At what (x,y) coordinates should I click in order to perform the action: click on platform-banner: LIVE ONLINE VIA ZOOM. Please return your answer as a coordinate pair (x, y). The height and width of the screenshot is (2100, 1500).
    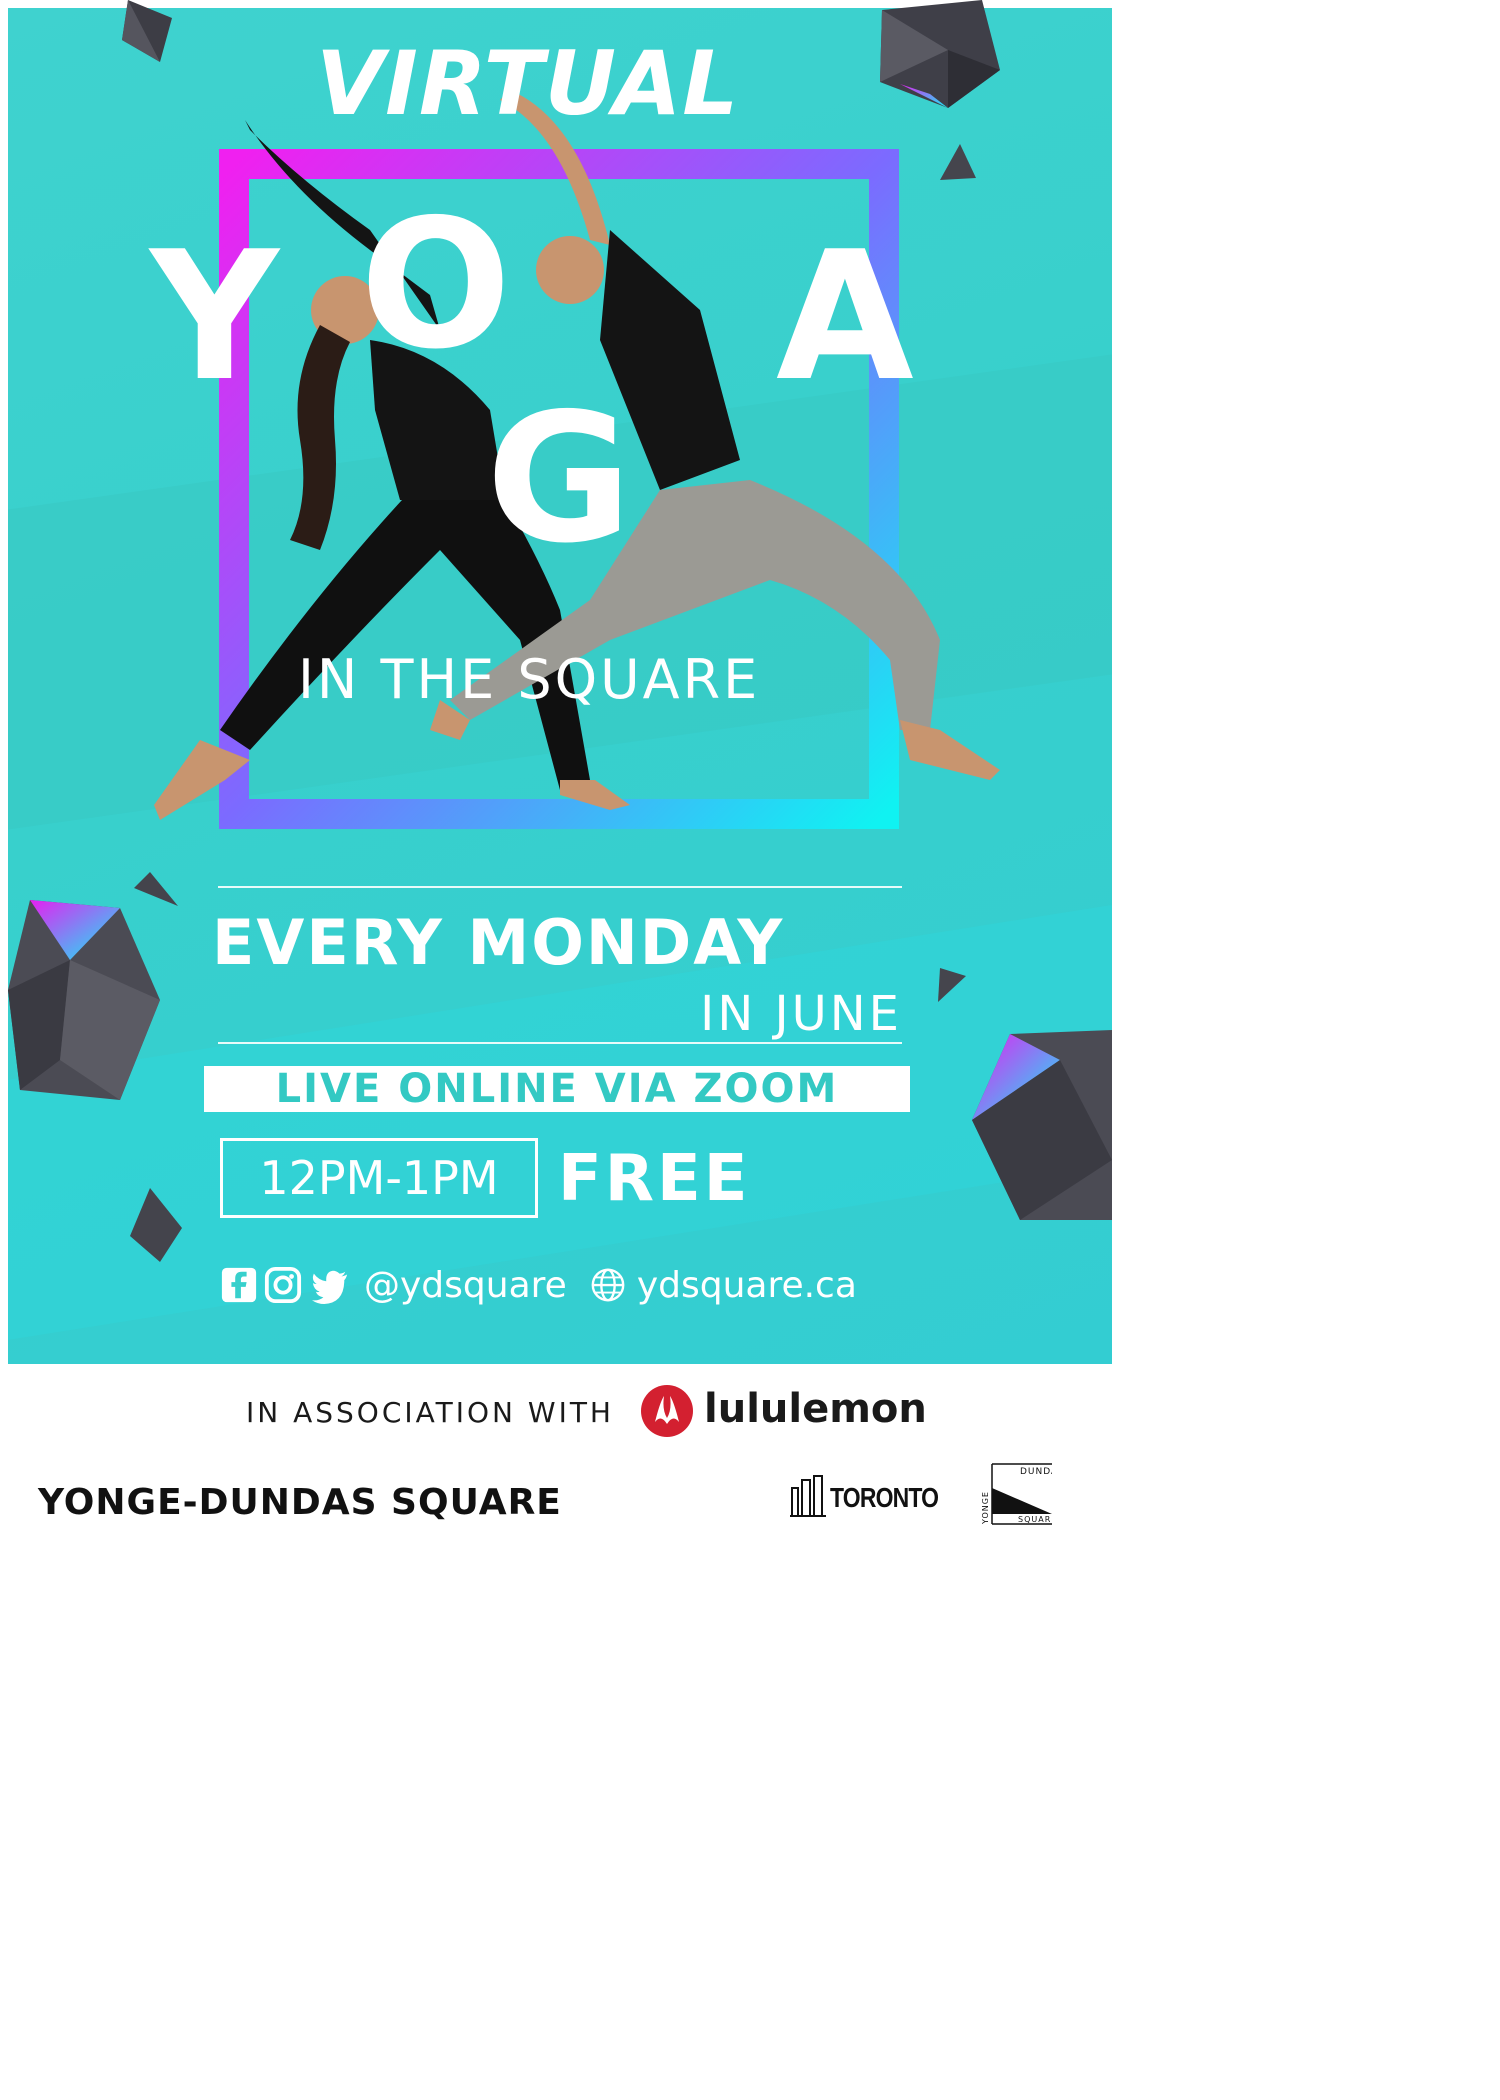
    Looking at the image, I should click on (557, 1089).